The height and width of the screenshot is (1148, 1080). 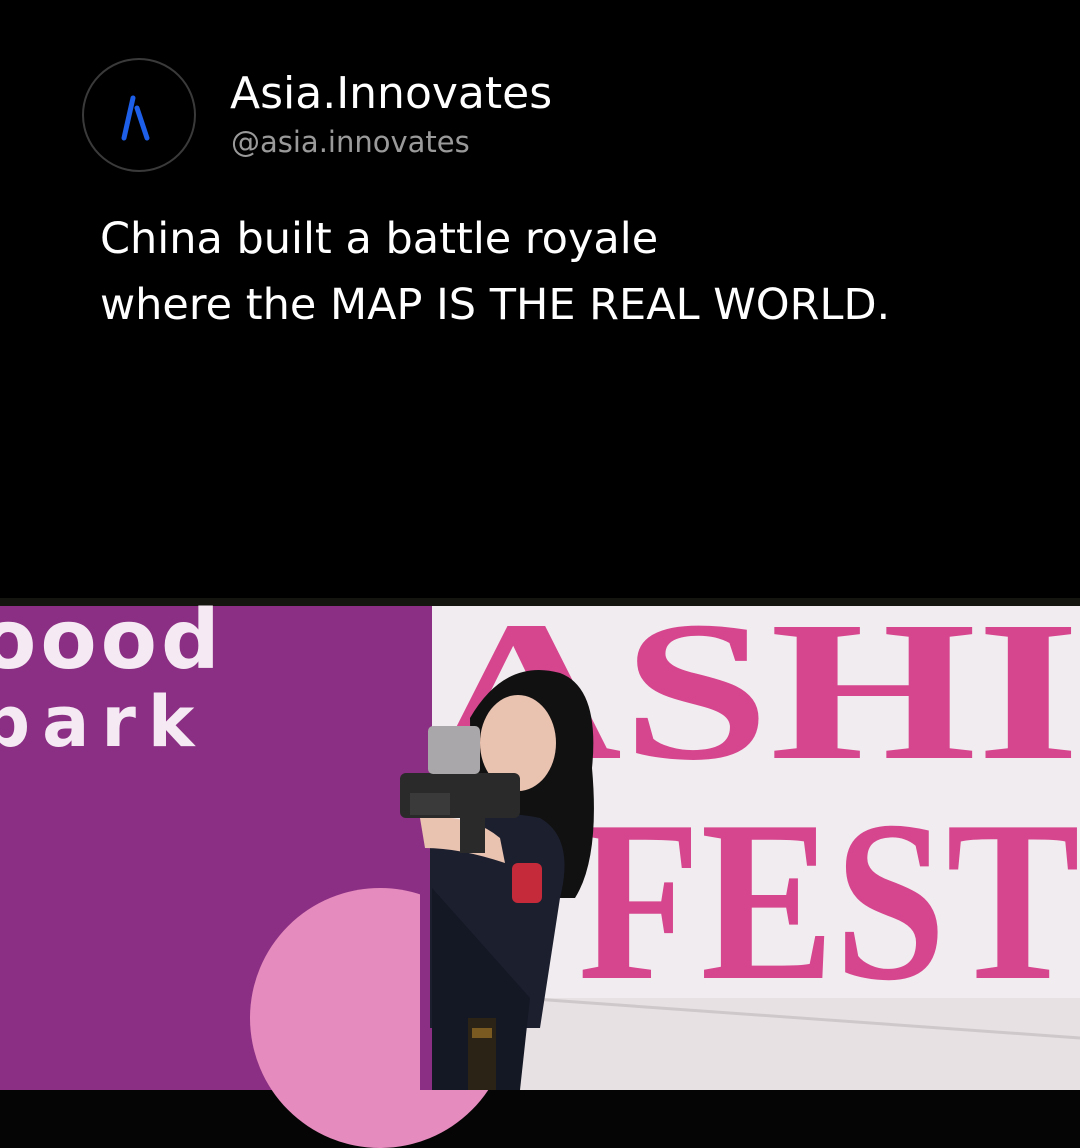 I want to click on wall-text-left-top: oood, so click(x=112, y=643).